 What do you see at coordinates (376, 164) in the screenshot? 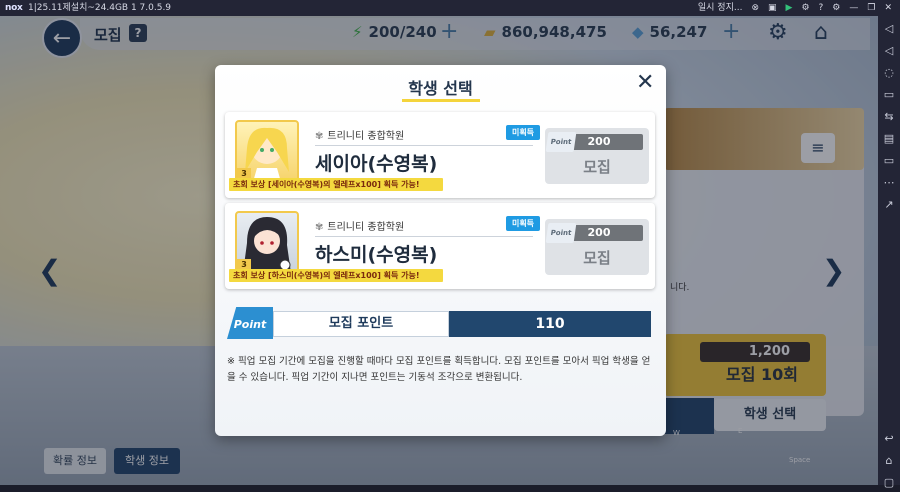
I see `student-name: 세이아(수영복)` at bounding box center [376, 164].